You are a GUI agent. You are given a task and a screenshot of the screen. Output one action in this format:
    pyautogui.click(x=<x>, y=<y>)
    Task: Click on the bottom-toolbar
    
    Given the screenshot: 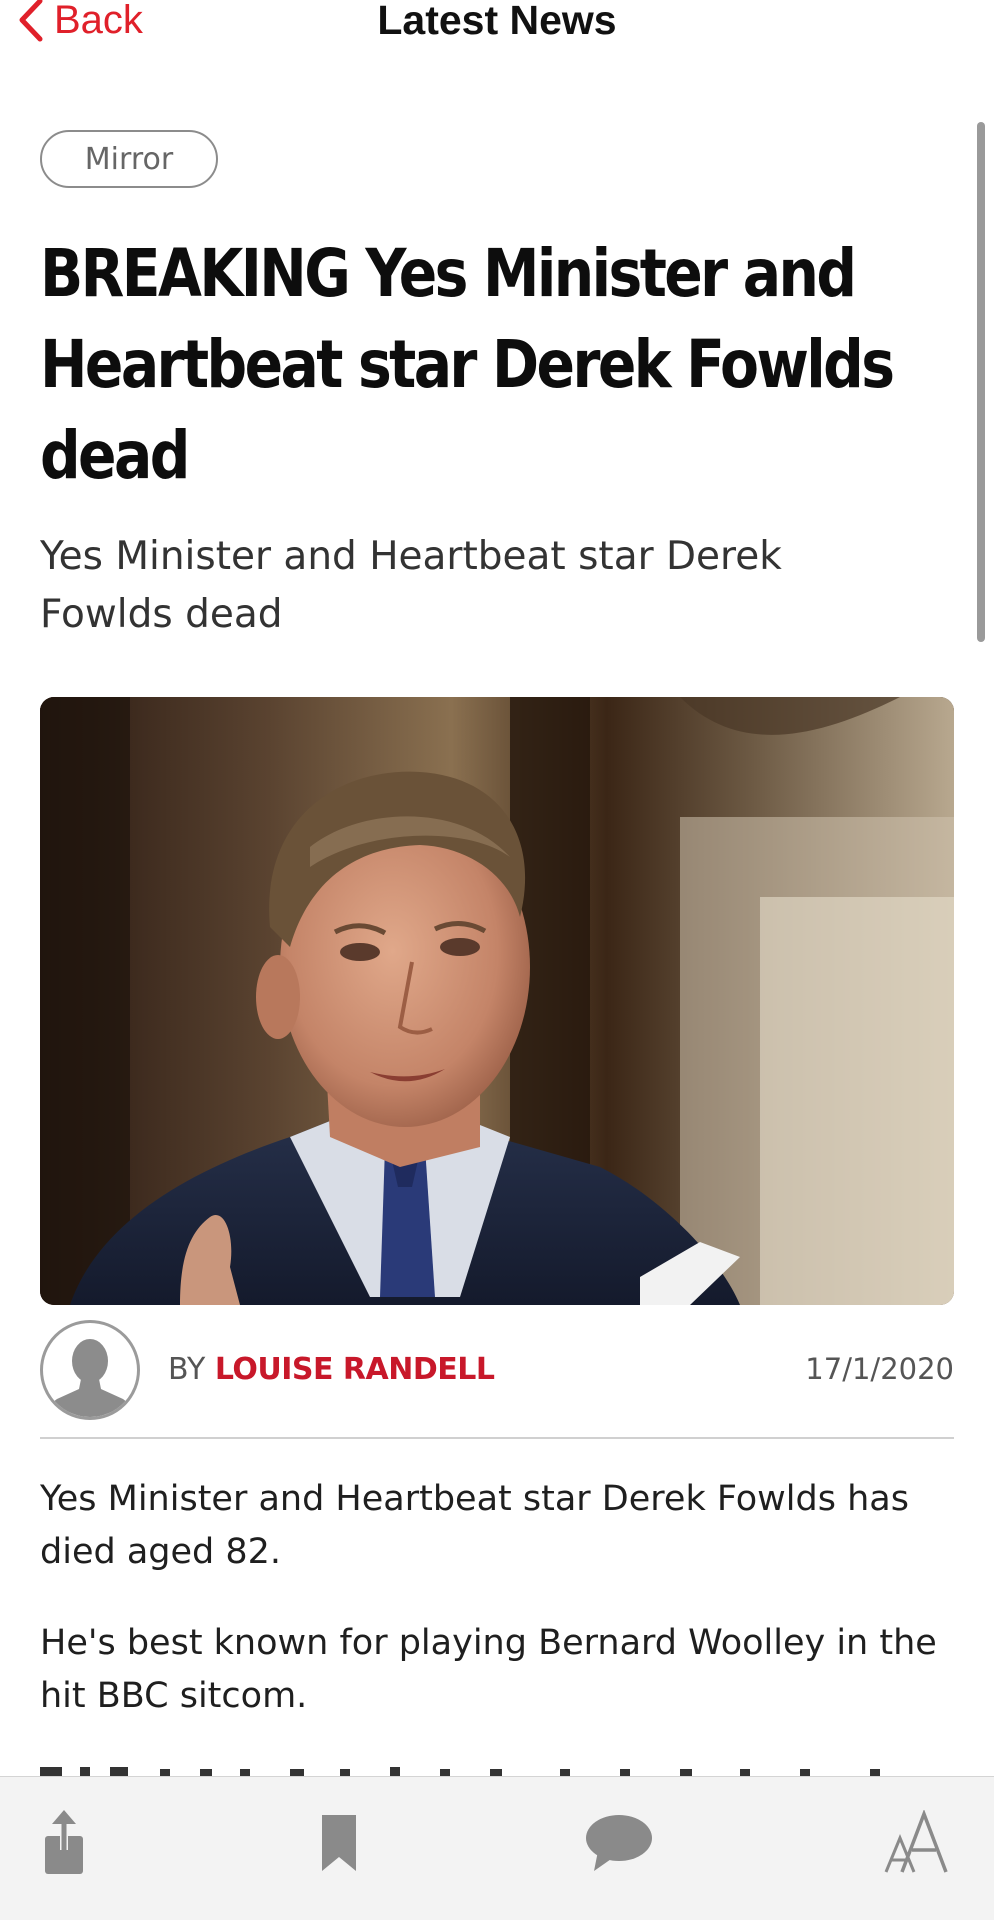 What is the action you would take?
    pyautogui.click(x=497, y=1848)
    